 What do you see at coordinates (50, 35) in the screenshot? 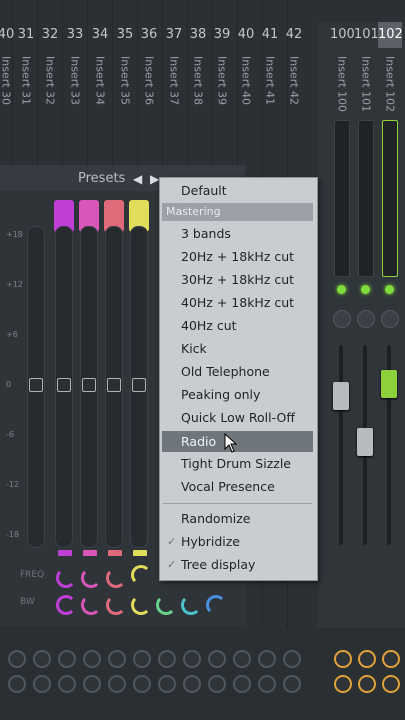
I see `track-number: 32` at bounding box center [50, 35].